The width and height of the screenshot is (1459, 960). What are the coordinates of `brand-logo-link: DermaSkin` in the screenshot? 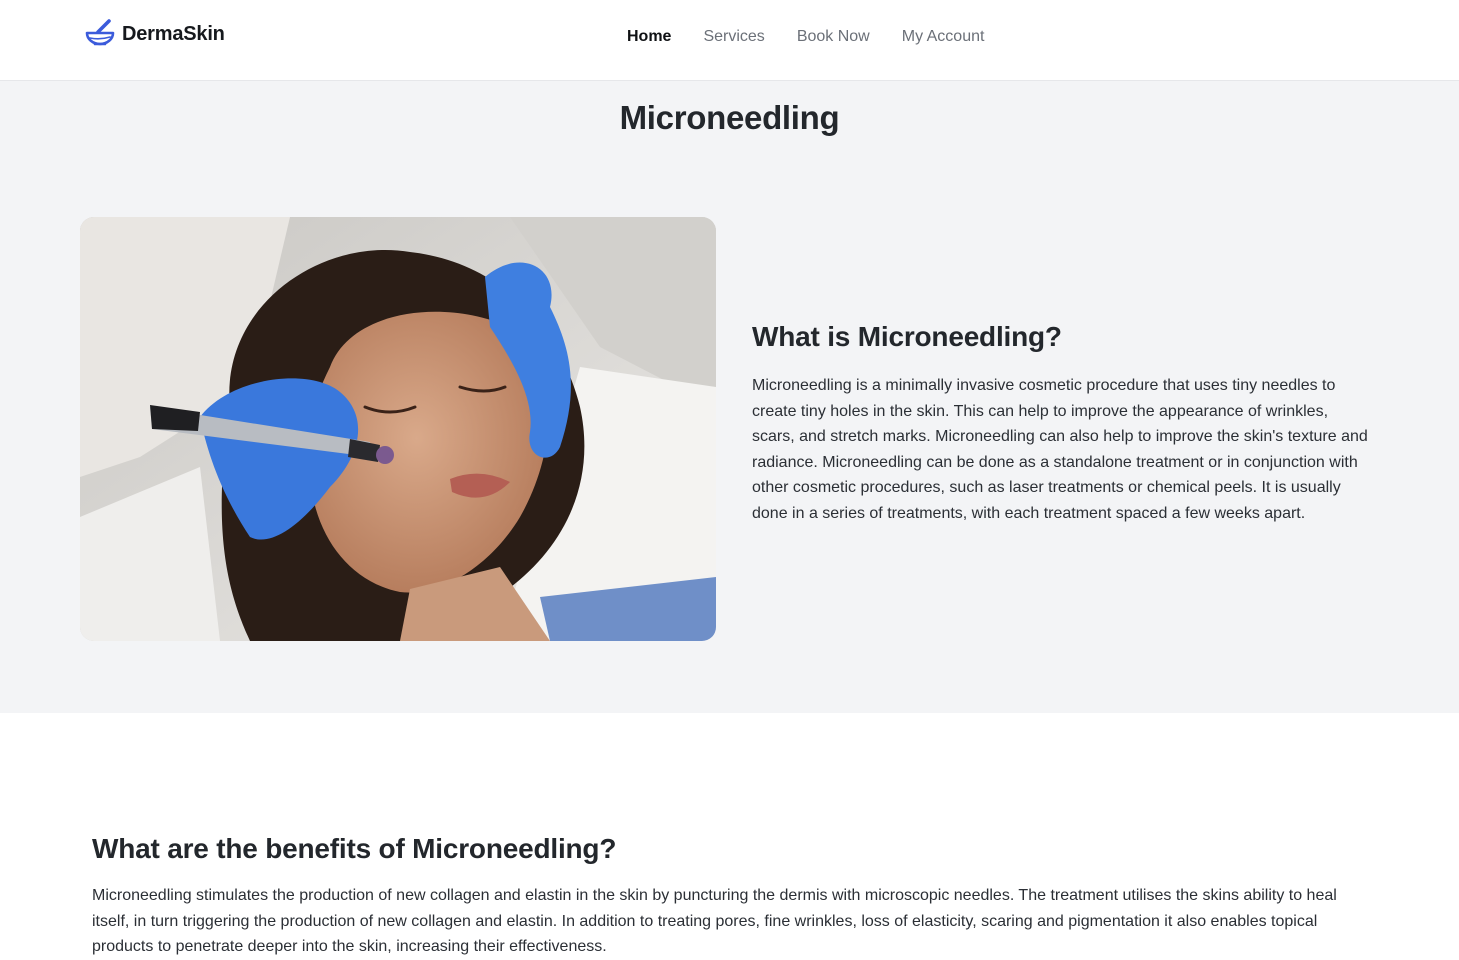 It's located at (154, 34).